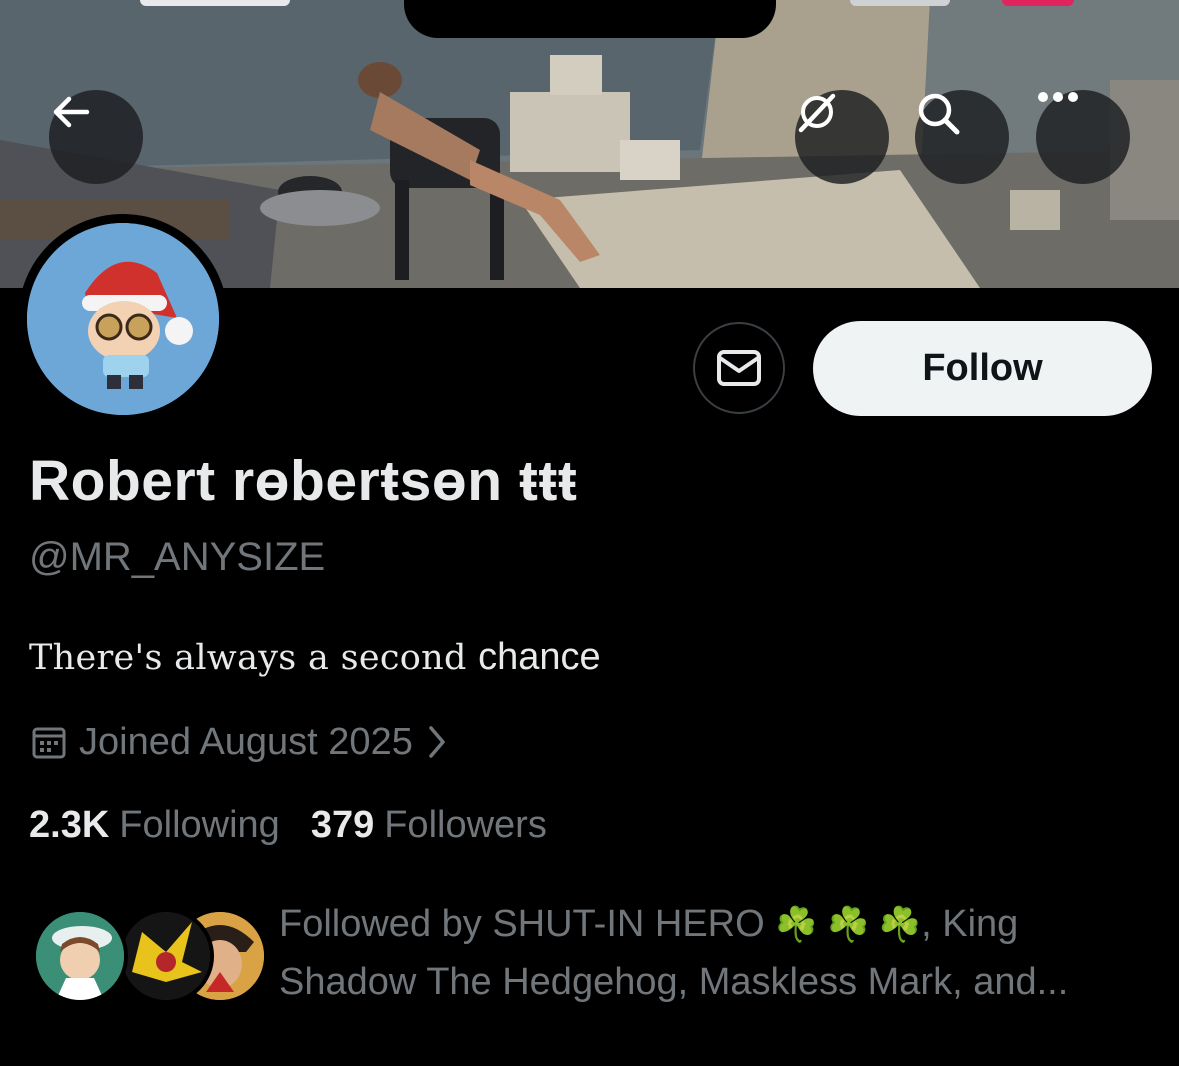  Describe the element at coordinates (590, 19) in the screenshot. I see `device-notch` at that location.